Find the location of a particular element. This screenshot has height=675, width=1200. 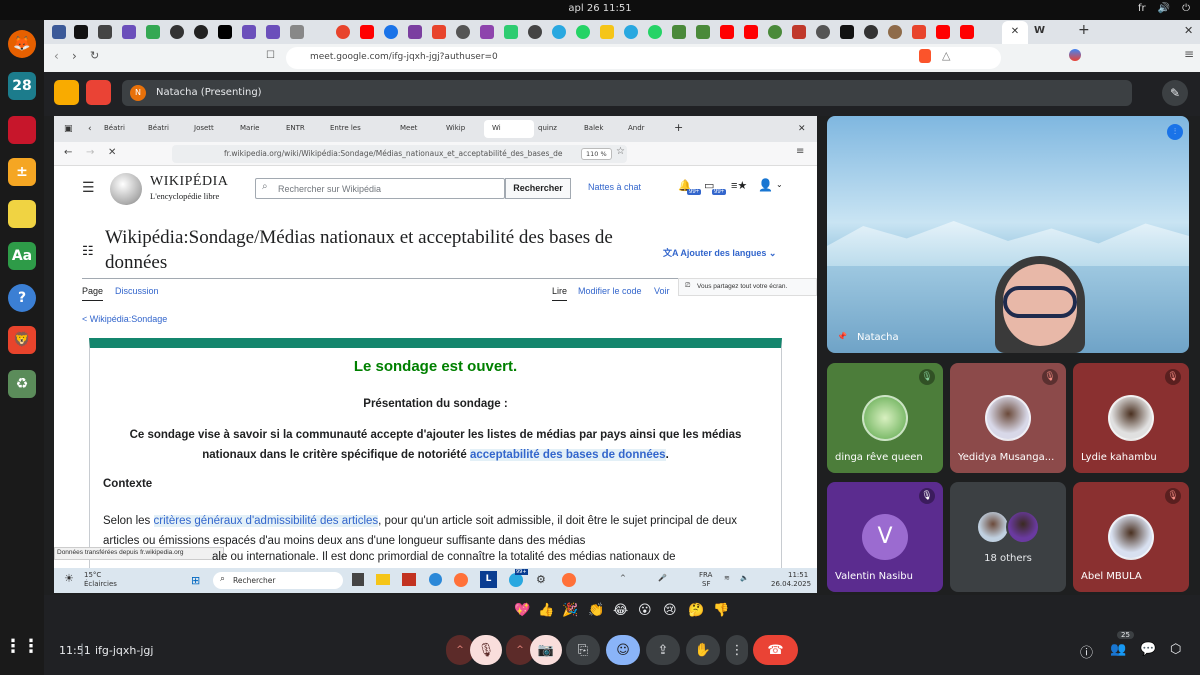

camera-off-button: 📷 is located at coordinates (546, 650).